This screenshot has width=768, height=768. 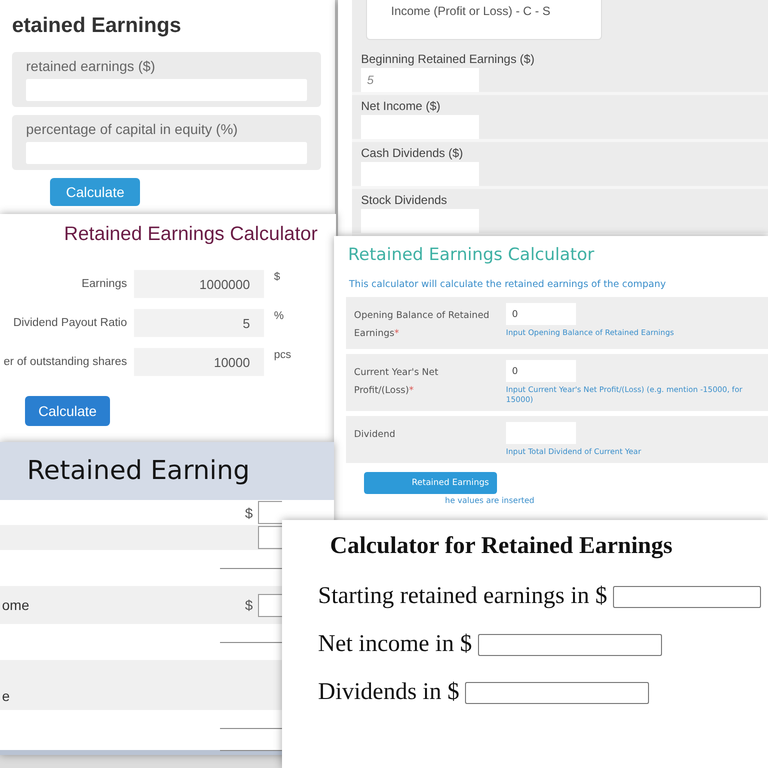 What do you see at coordinates (484, 20) in the screenshot?
I see `formula-field: Income (Profit or Loss) - C - S` at bounding box center [484, 20].